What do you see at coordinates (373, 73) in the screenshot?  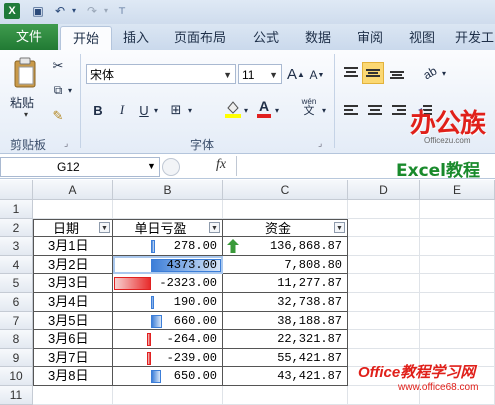 I see `align-middle-icon` at bounding box center [373, 73].